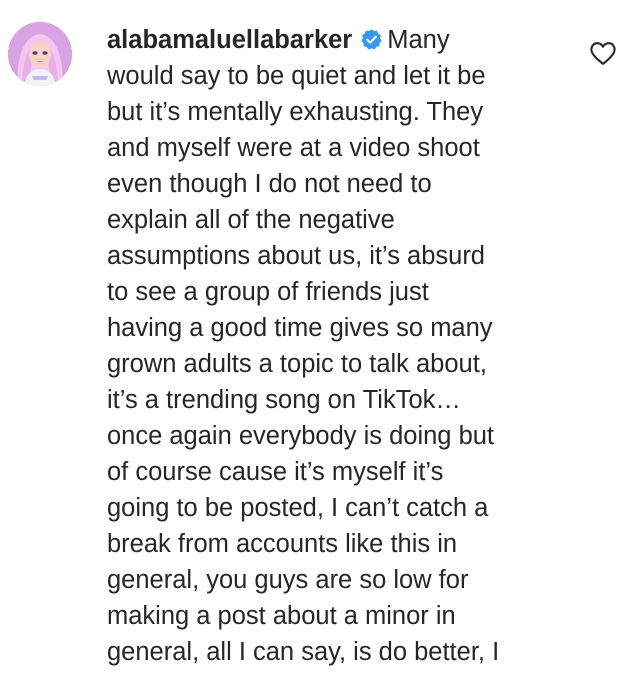 The image size is (633, 696). I want to click on comment-line: once again everybody is doing but, so click(301, 436).